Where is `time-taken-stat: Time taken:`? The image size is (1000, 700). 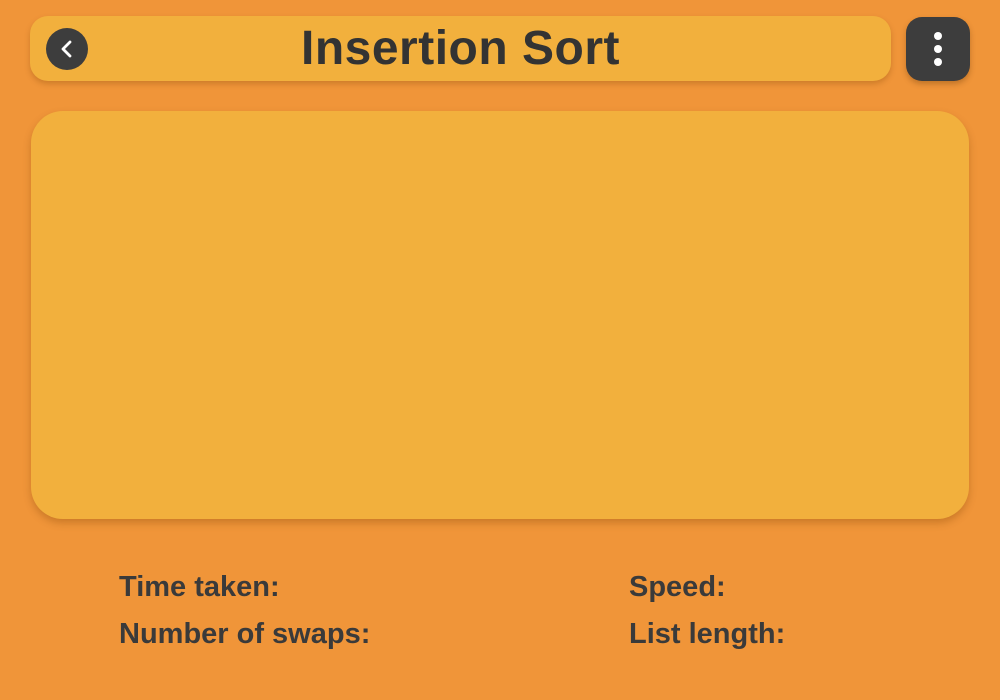
time-taken-stat: Time taken: is located at coordinates (203, 587).